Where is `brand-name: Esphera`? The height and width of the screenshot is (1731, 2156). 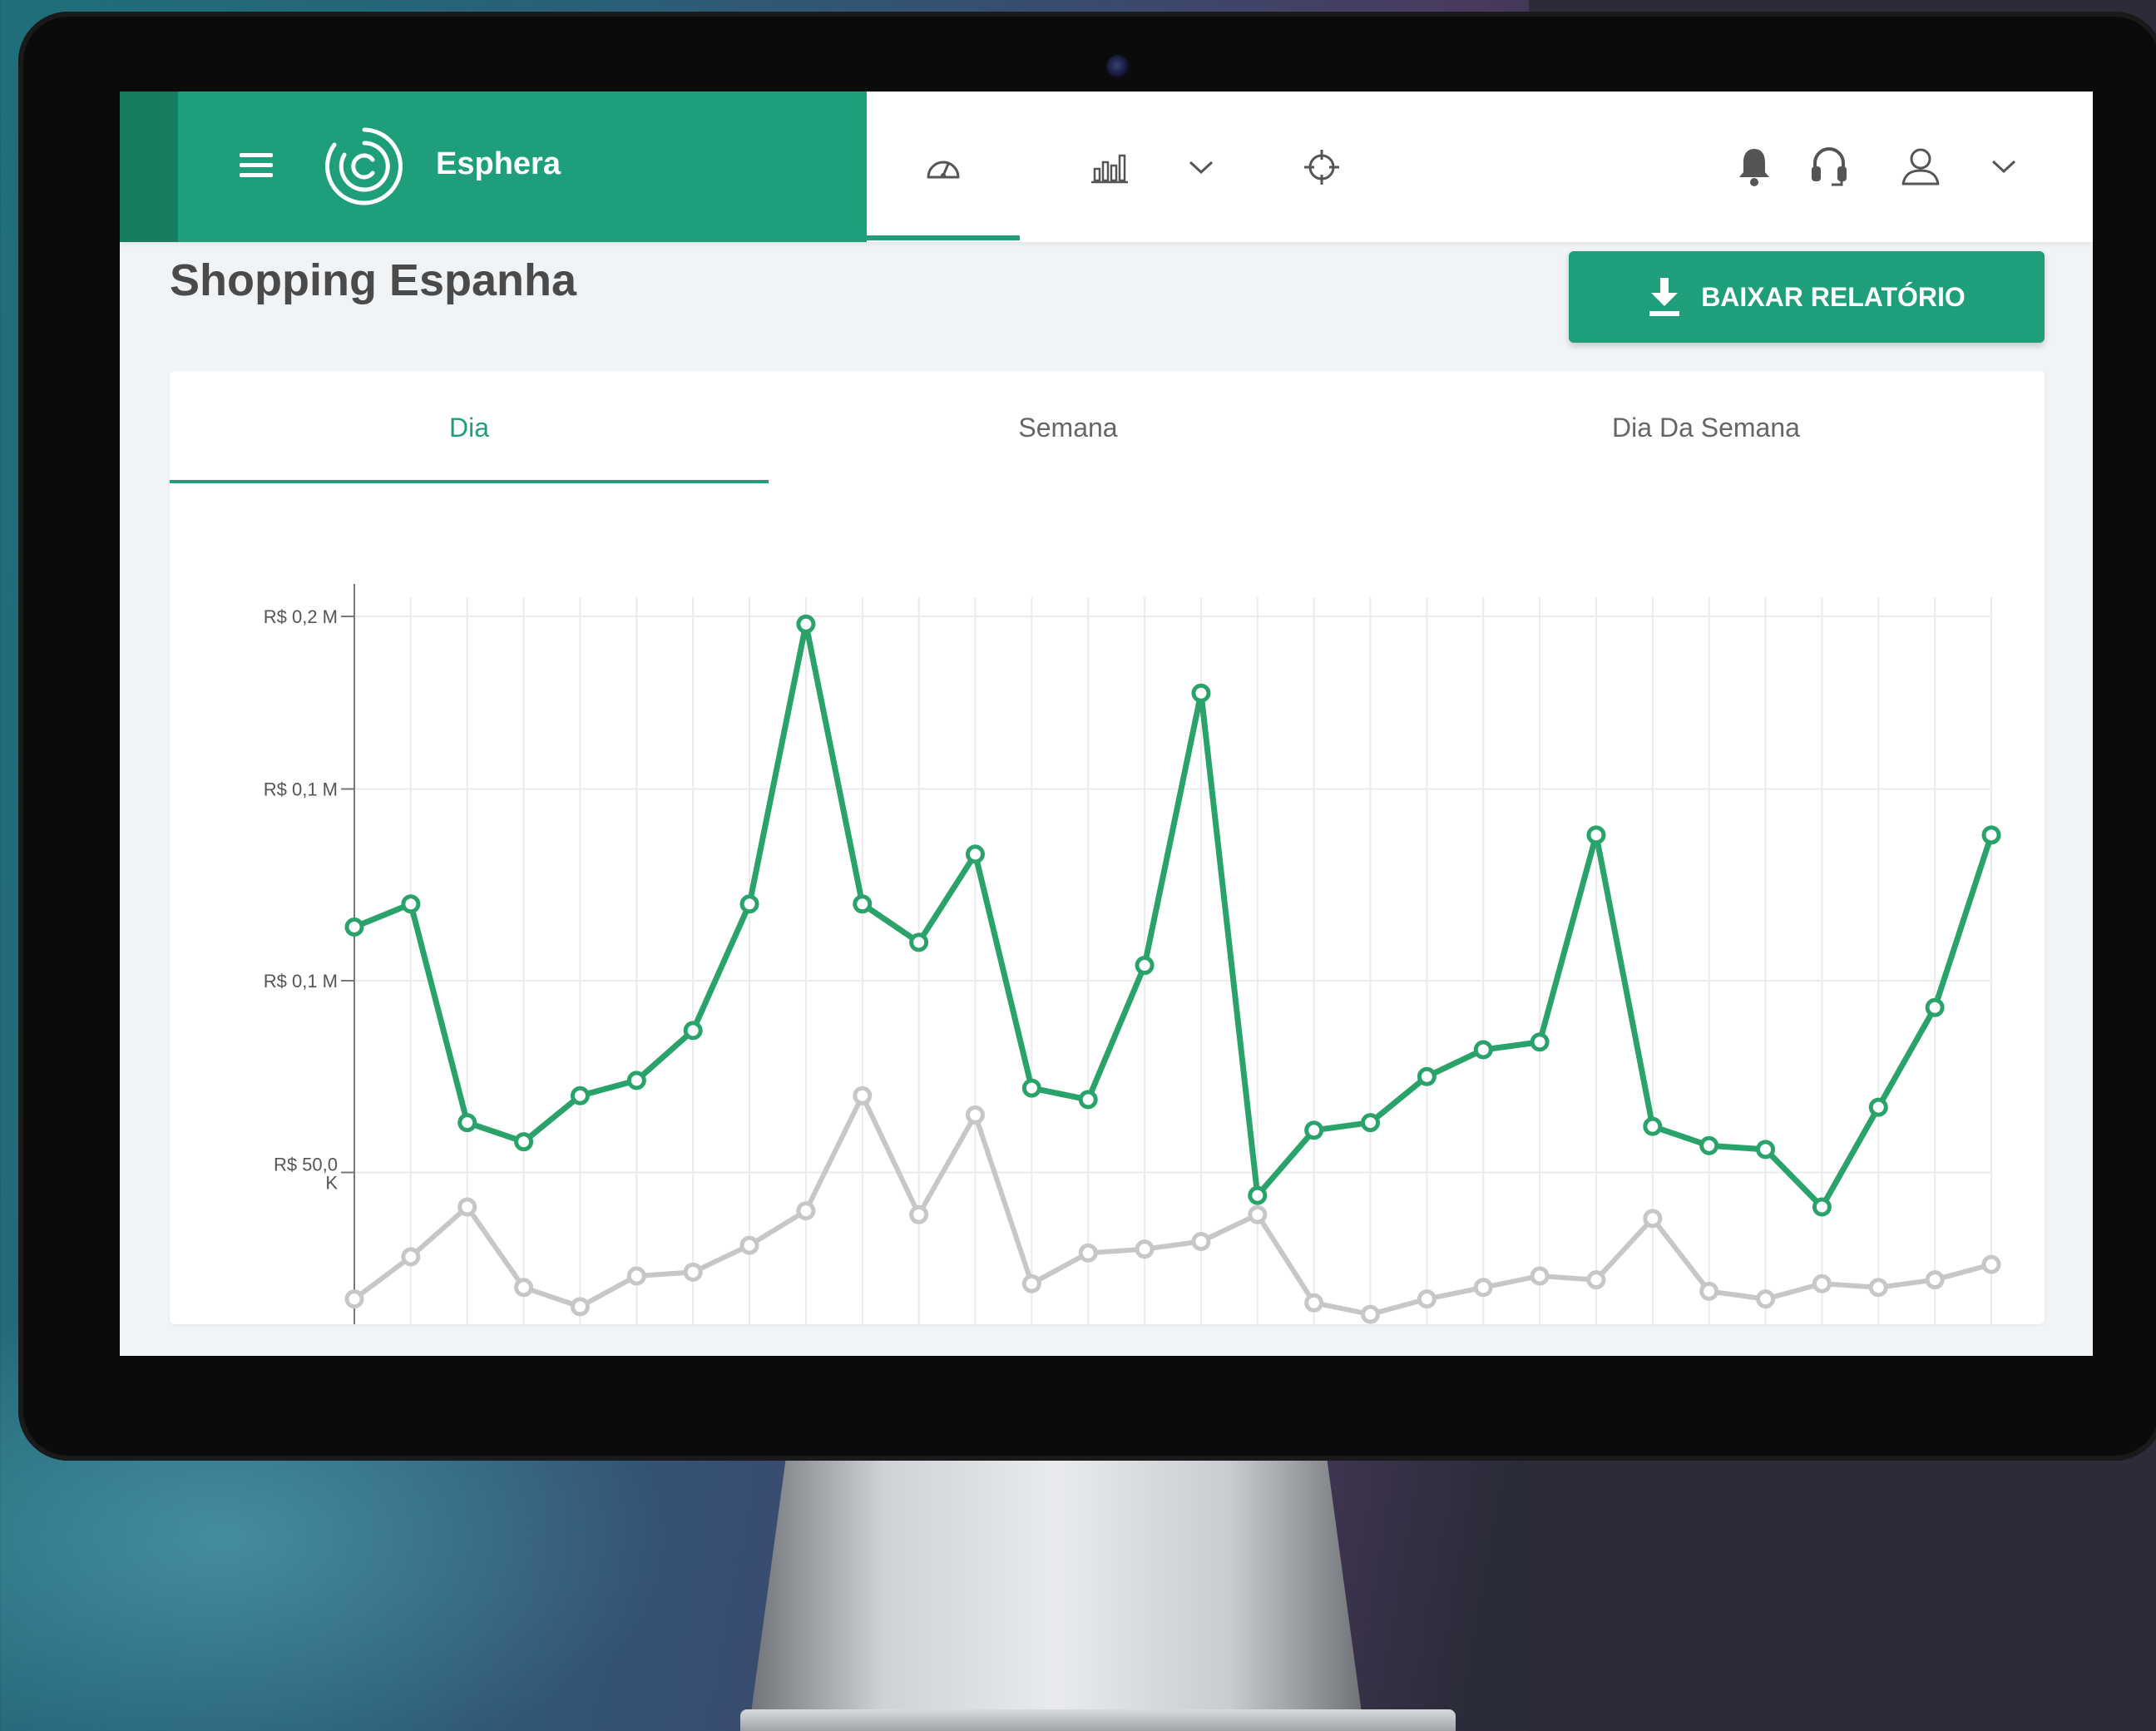
brand-name: Esphera is located at coordinates (499, 163).